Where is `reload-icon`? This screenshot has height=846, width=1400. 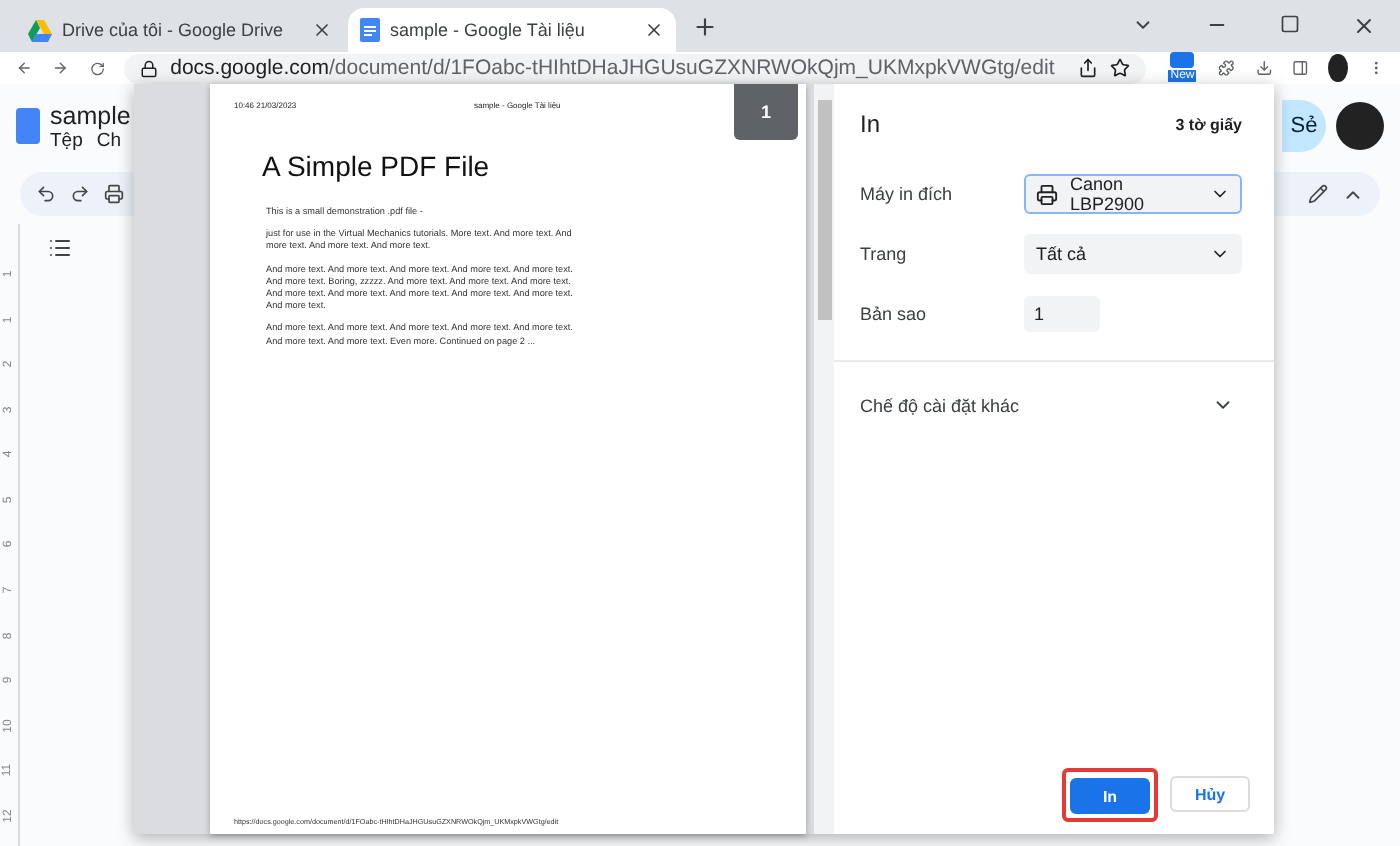 reload-icon is located at coordinates (97, 68).